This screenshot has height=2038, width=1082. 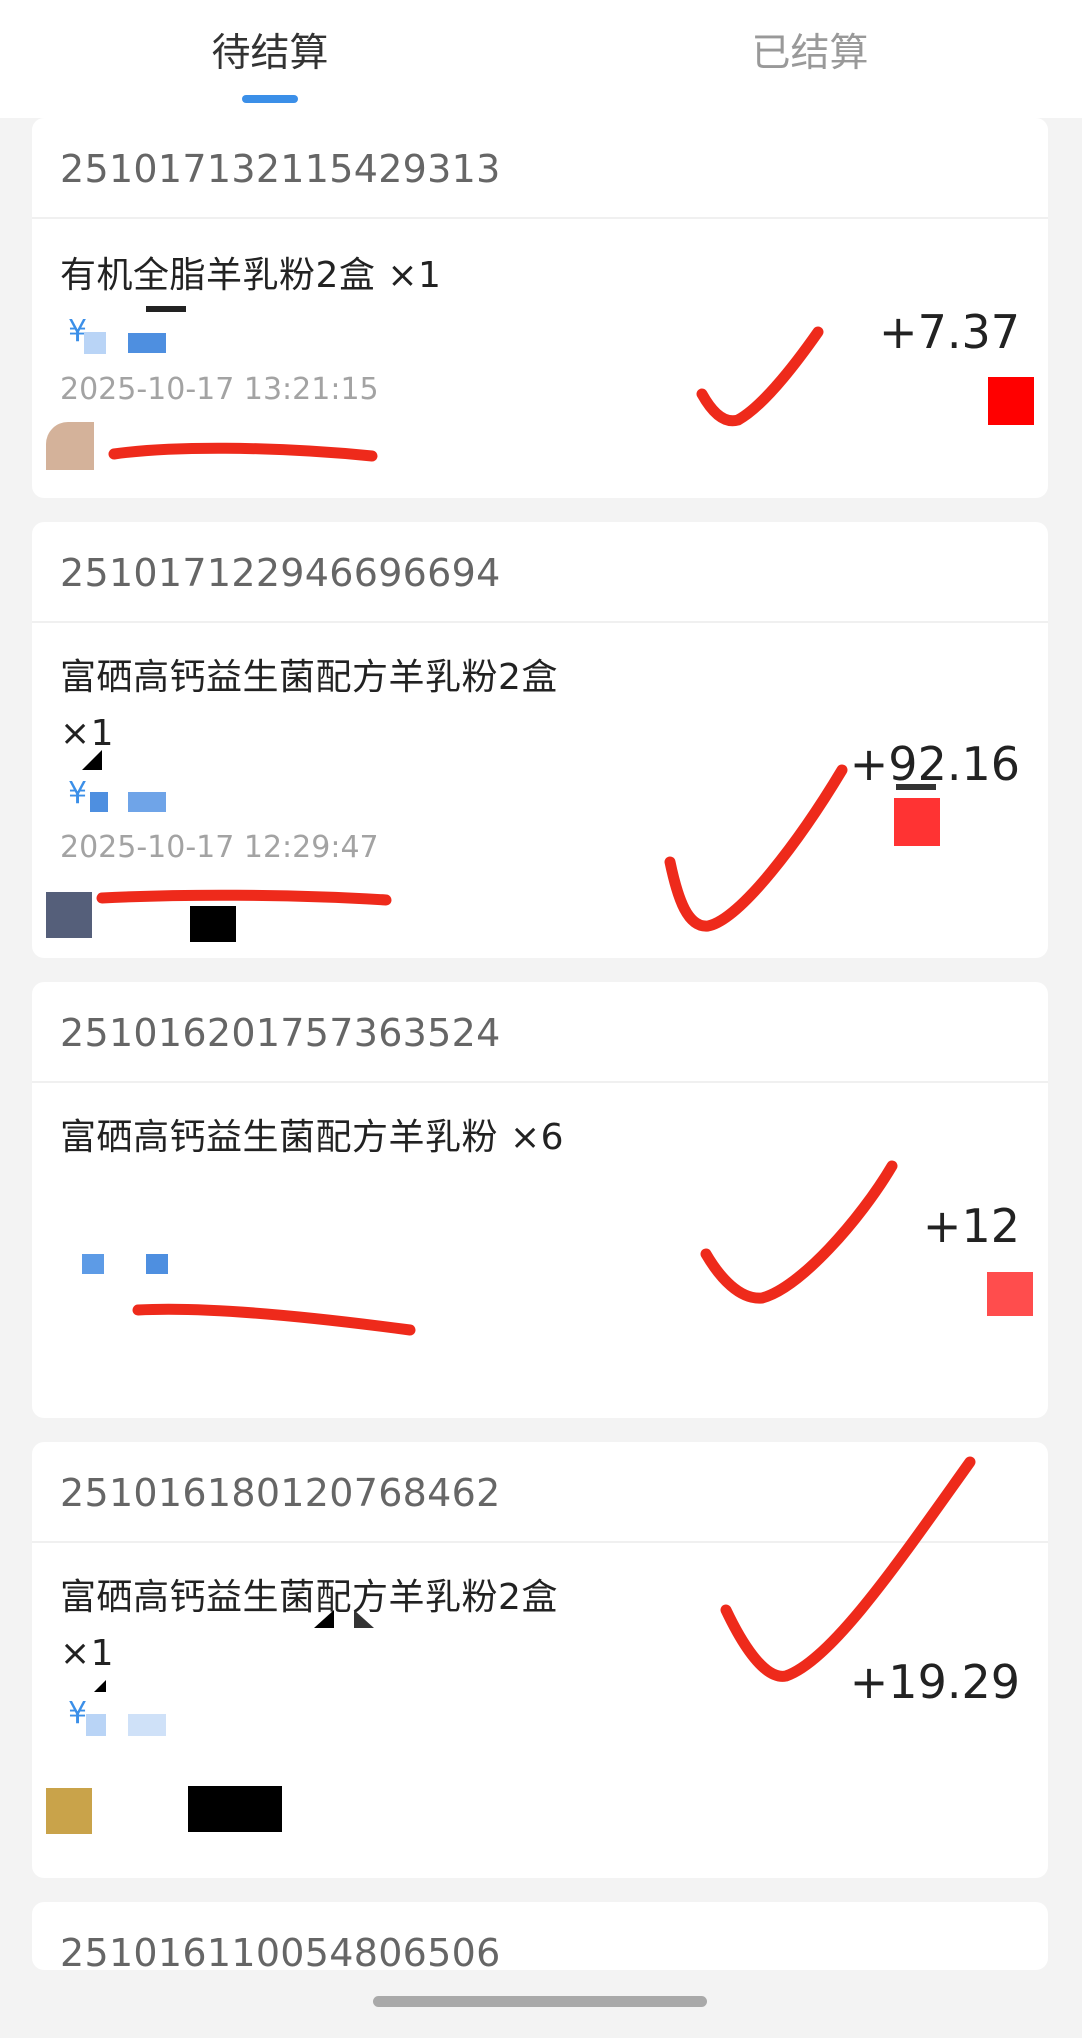 What do you see at coordinates (540, 1936) in the screenshot?
I see `order-card: 251016110054806506` at bounding box center [540, 1936].